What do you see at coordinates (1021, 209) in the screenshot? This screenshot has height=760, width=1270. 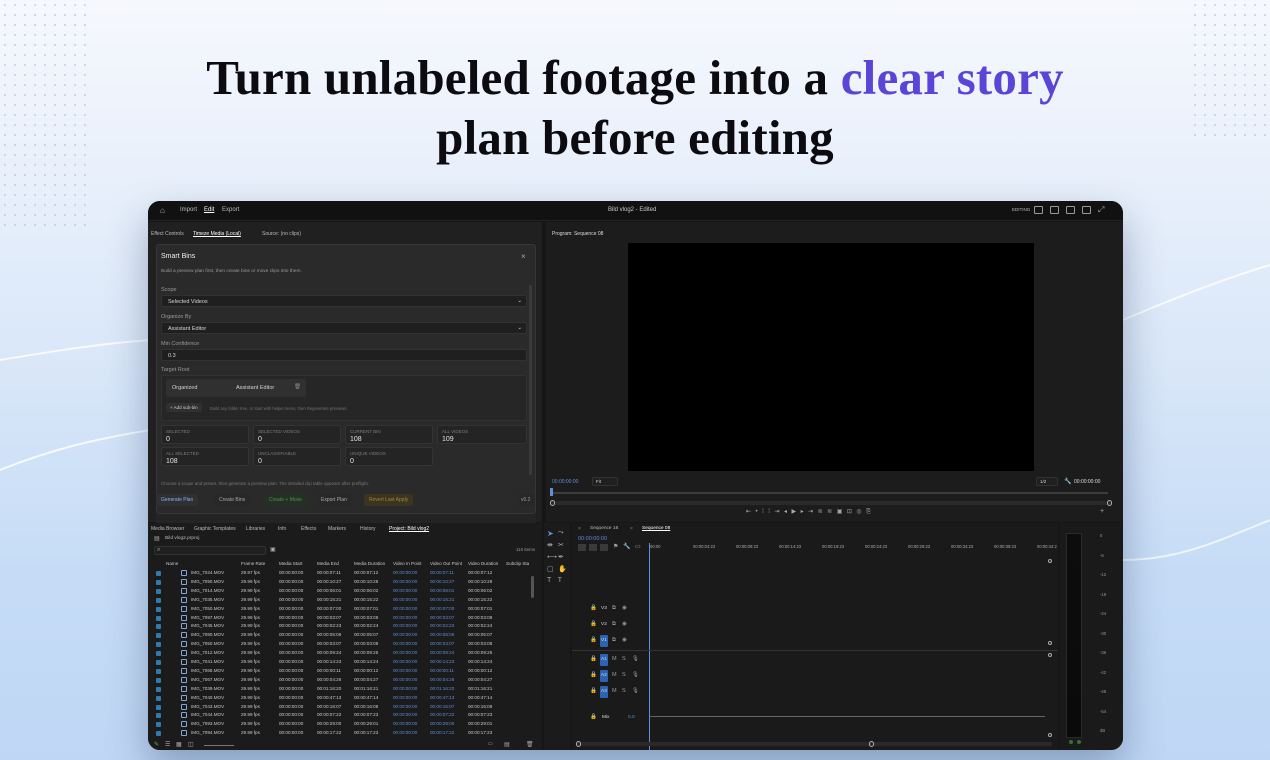 I see `workspace-label: EDITING` at bounding box center [1021, 209].